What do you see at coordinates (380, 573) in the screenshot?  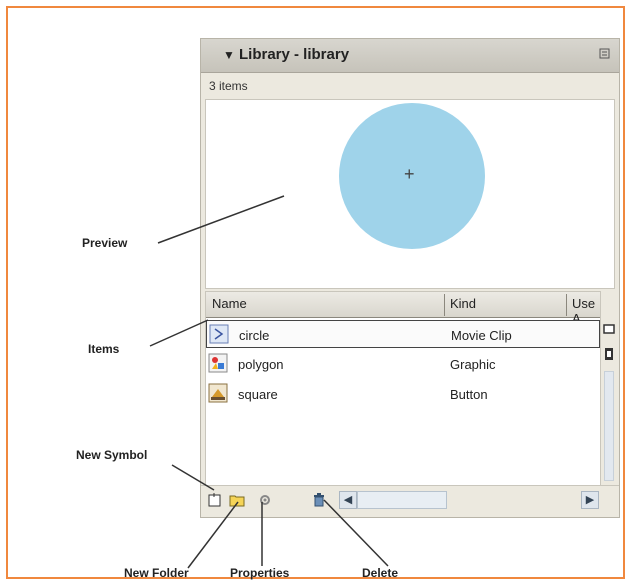 I see `callout-delete: Delete` at bounding box center [380, 573].